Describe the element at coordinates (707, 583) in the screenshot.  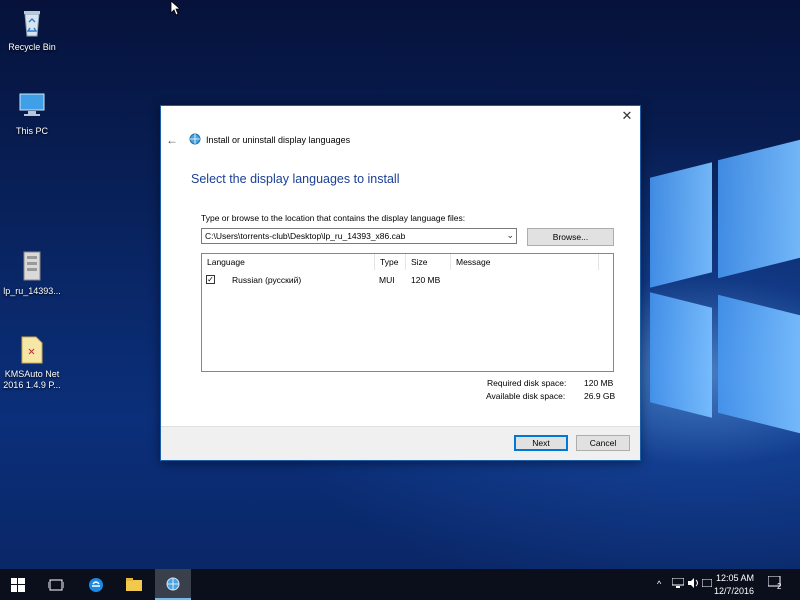
I see `keyboard-icon` at that location.